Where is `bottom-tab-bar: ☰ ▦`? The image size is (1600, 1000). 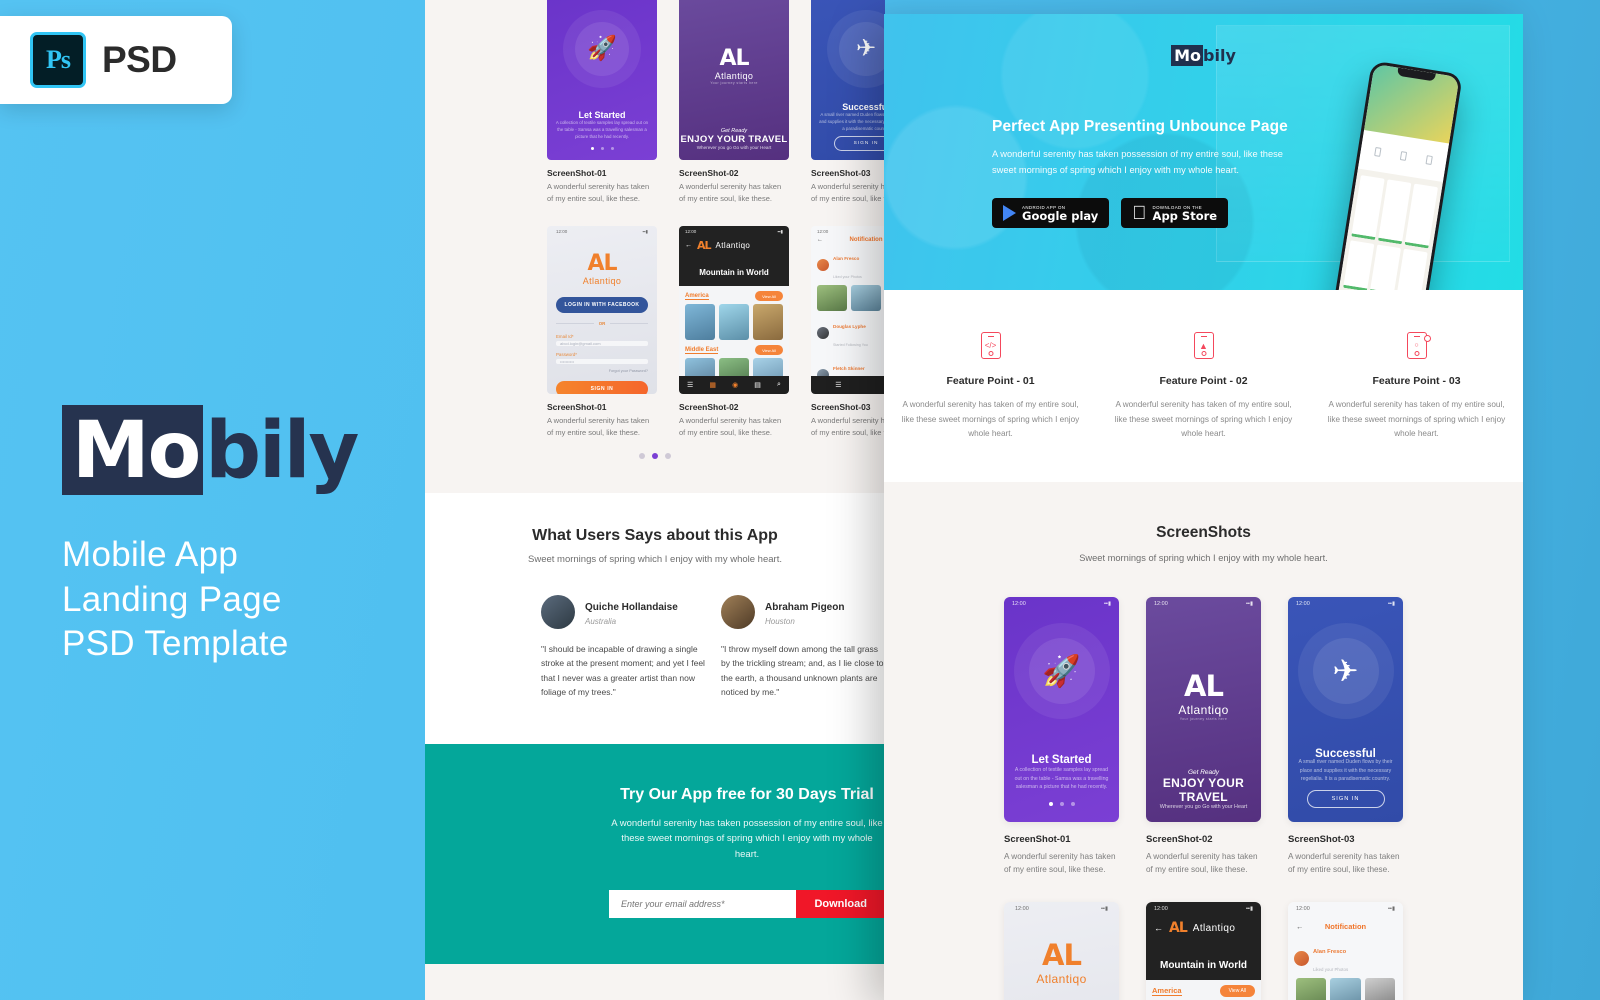
bottom-tab-bar: ☰ ▦ is located at coordinates (848, 385).